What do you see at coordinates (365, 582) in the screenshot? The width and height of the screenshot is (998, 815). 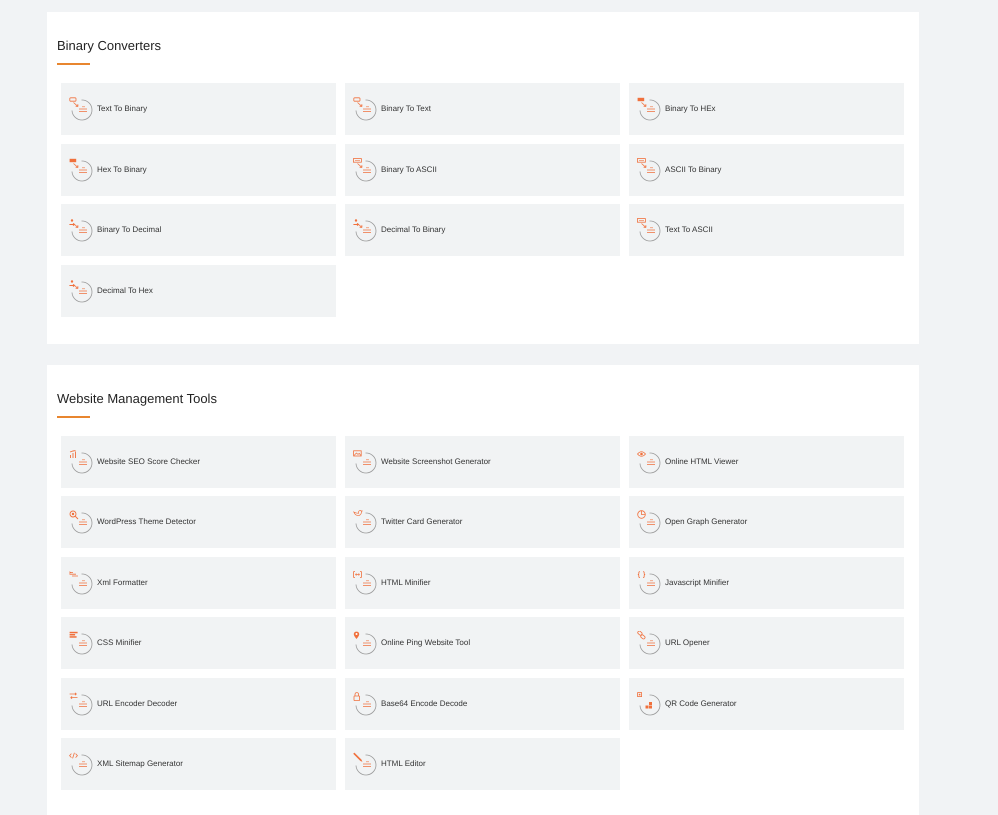 I see `brackets-icon` at bounding box center [365, 582].